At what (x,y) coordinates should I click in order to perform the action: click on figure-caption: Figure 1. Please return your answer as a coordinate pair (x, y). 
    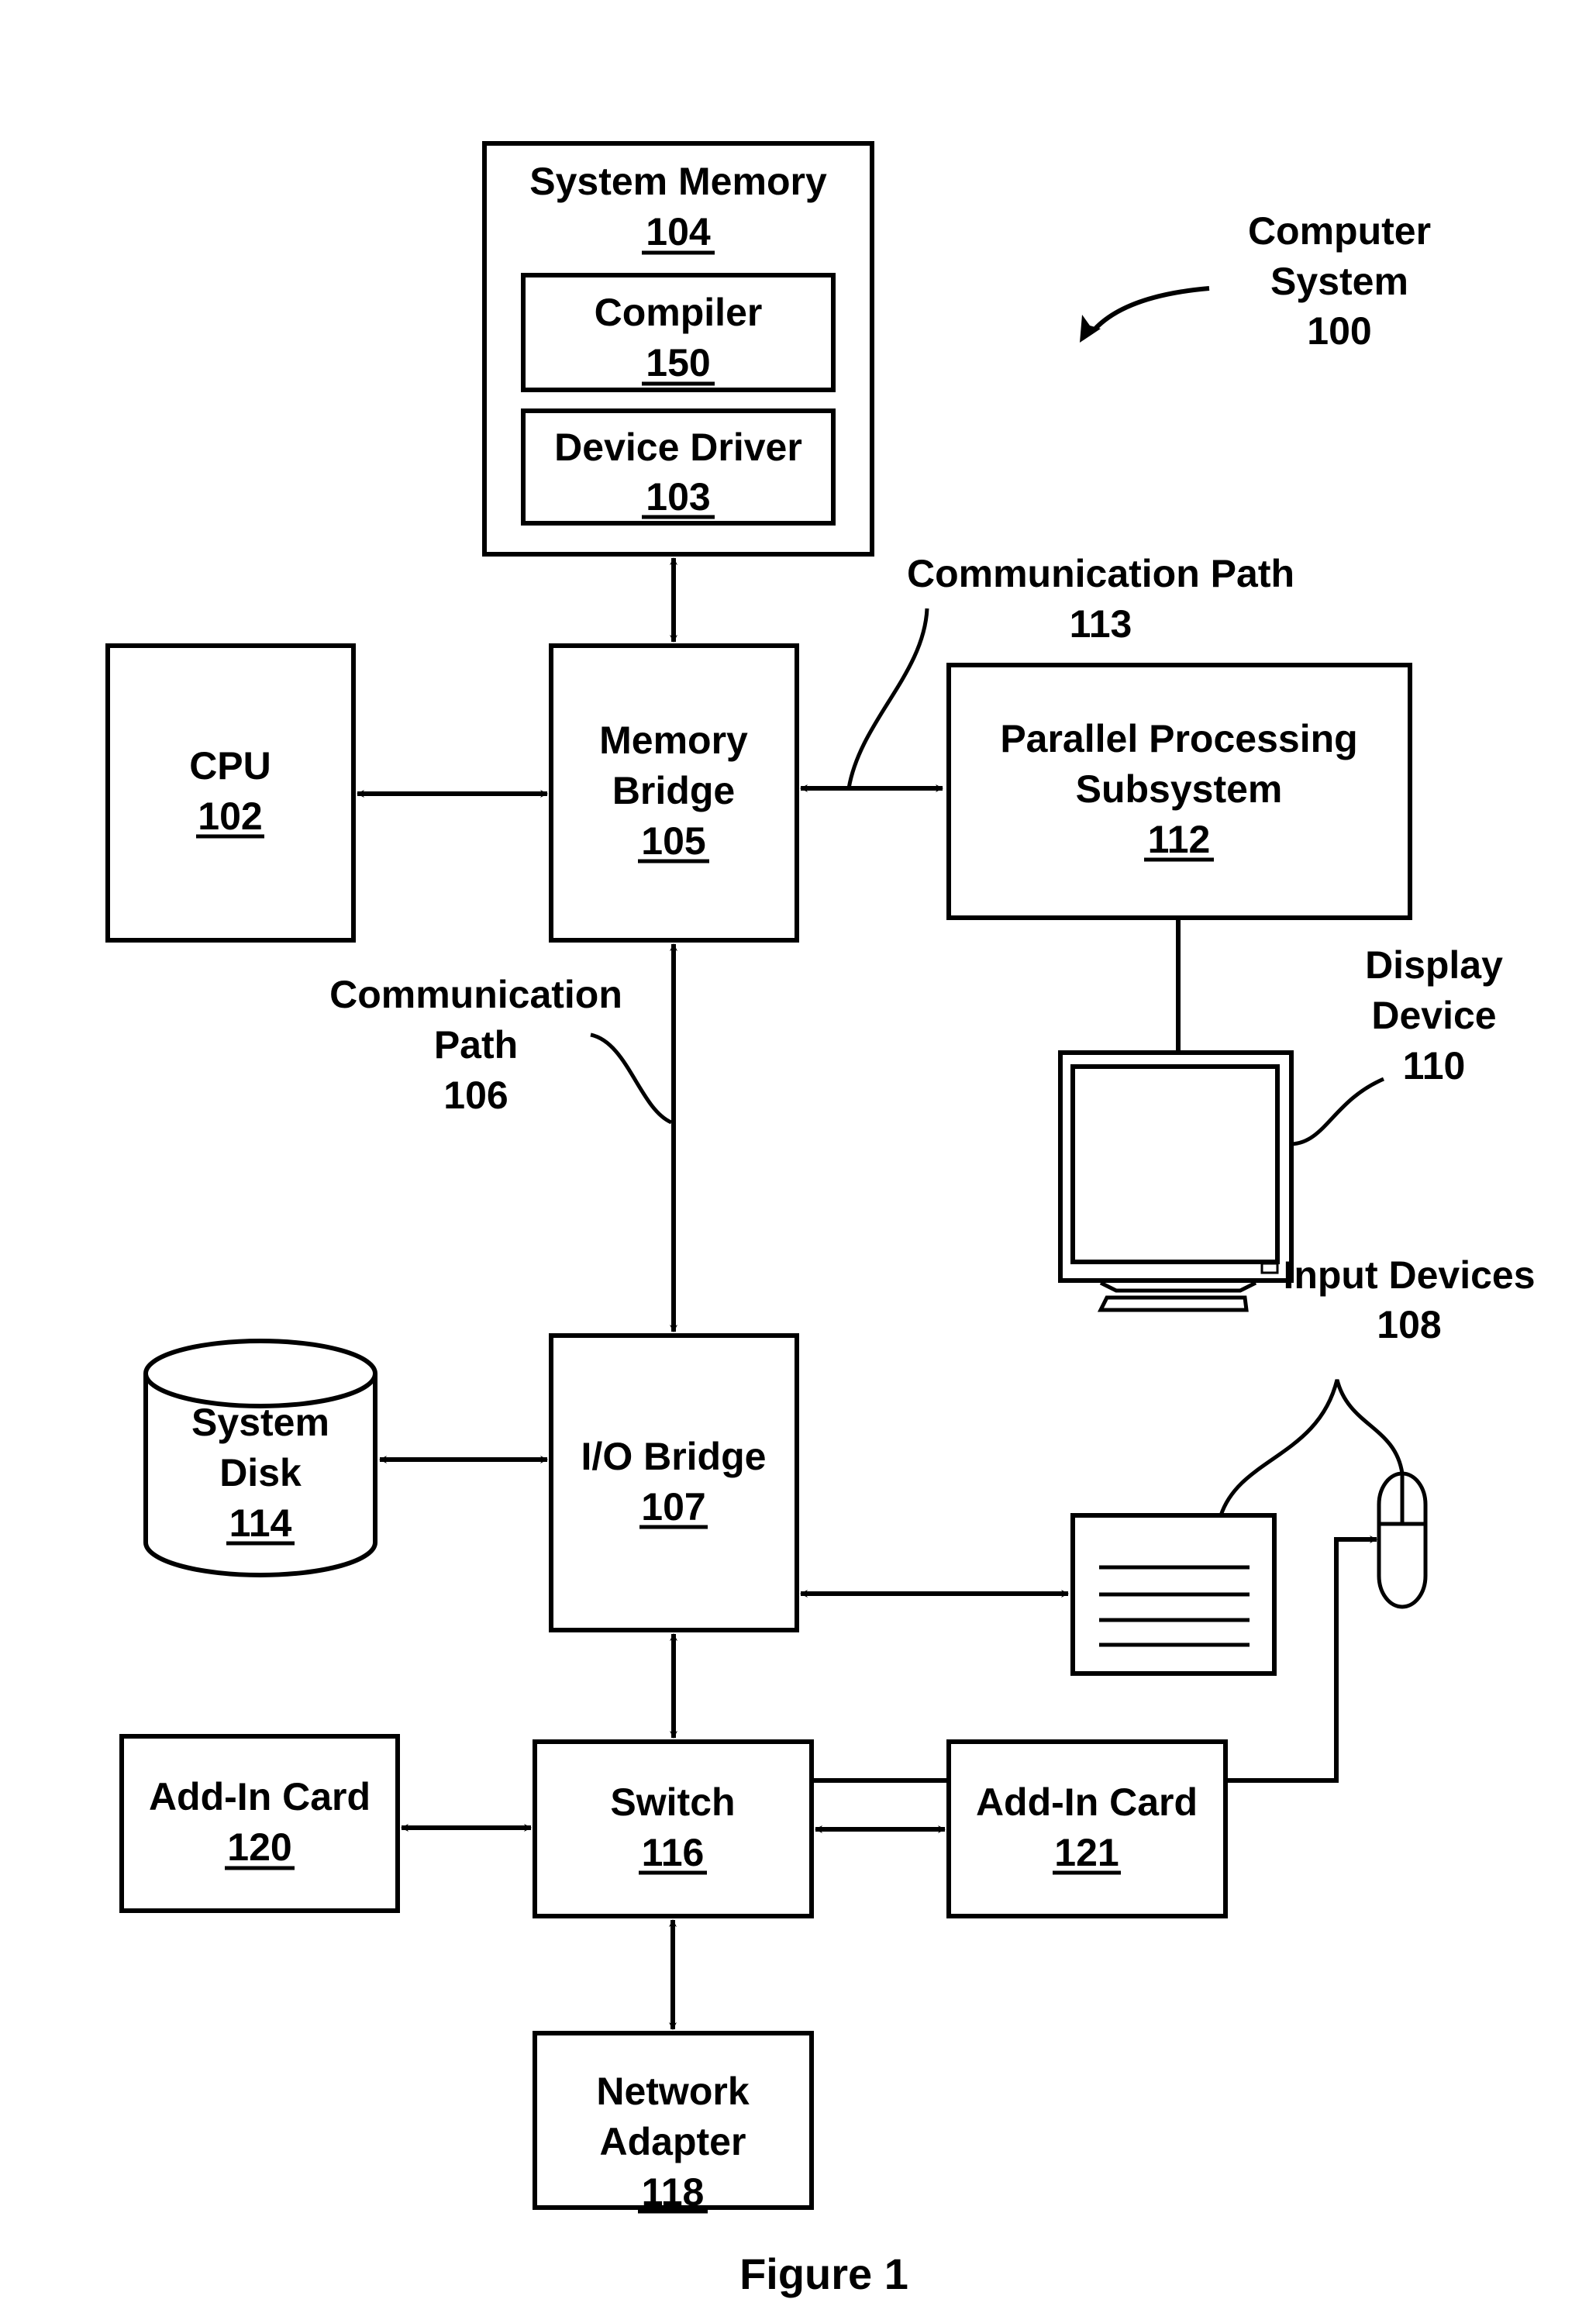
    Looking at the image, I should click on (823, 2273).